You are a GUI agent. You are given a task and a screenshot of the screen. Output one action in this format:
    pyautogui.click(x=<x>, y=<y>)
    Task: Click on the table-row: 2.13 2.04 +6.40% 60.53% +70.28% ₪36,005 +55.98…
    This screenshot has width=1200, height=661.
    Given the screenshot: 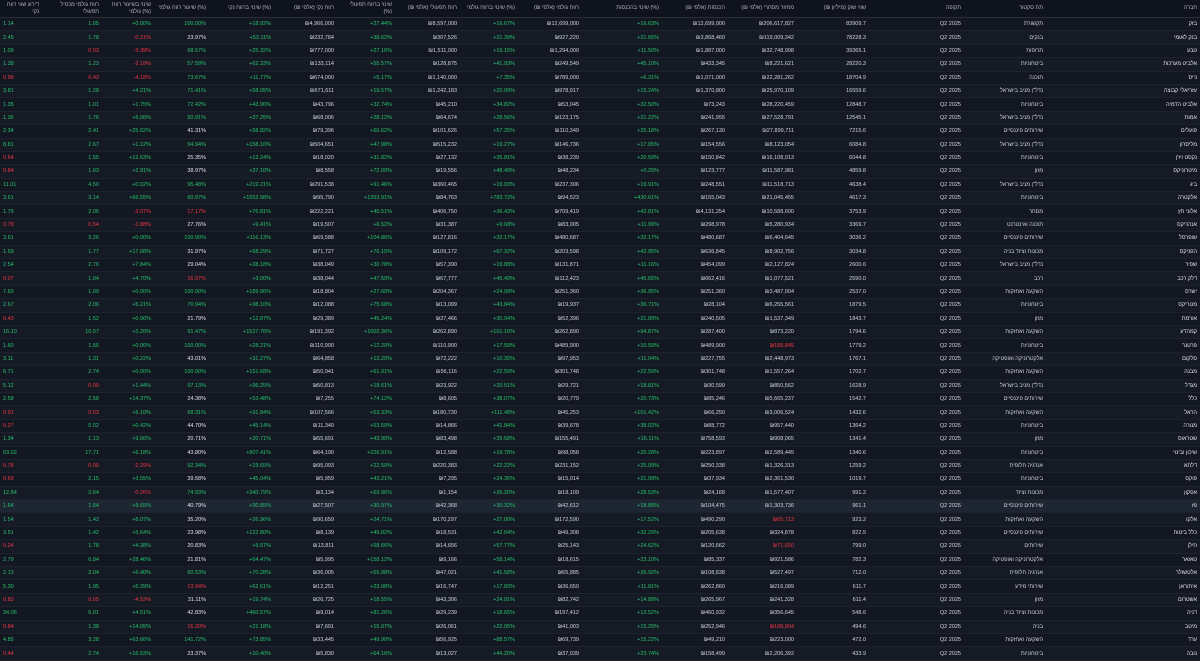 What is the action you would take?
    pyautogui.click(x=600, y=573)
    